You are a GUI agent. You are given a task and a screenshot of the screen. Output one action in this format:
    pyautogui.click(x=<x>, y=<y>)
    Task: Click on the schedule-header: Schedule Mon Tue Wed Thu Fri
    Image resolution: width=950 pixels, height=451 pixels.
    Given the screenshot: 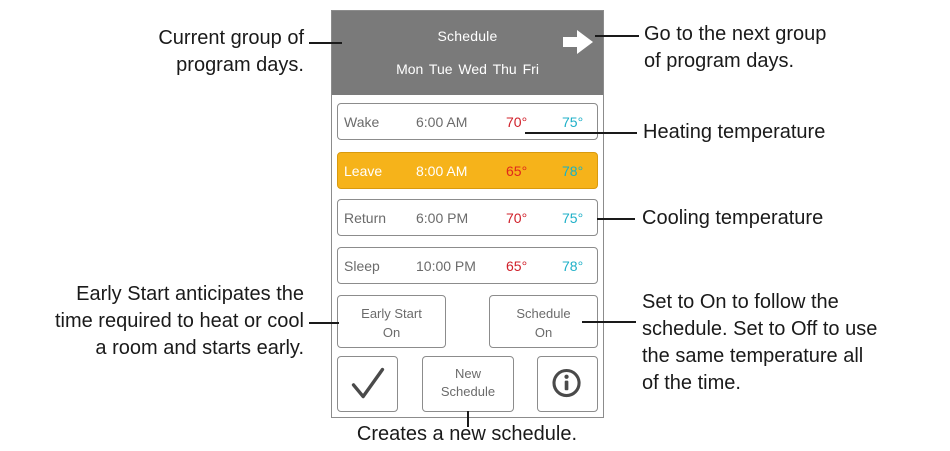 What is the action you would take?
    pyautogui.click(x=467, y=53)
    